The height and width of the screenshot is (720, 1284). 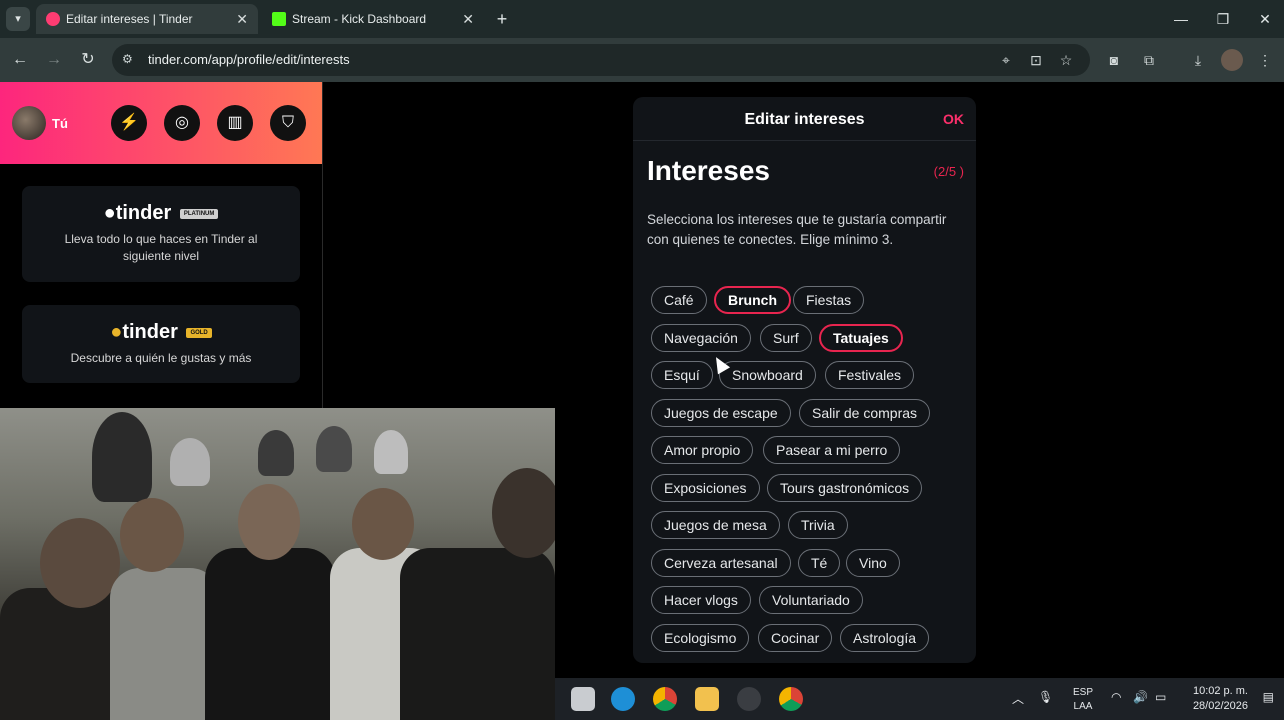 What do you see at coordinates (1160, 697) in the screenshot?
I see `battery-icon: ▭` at bounding box center [1160, 697].